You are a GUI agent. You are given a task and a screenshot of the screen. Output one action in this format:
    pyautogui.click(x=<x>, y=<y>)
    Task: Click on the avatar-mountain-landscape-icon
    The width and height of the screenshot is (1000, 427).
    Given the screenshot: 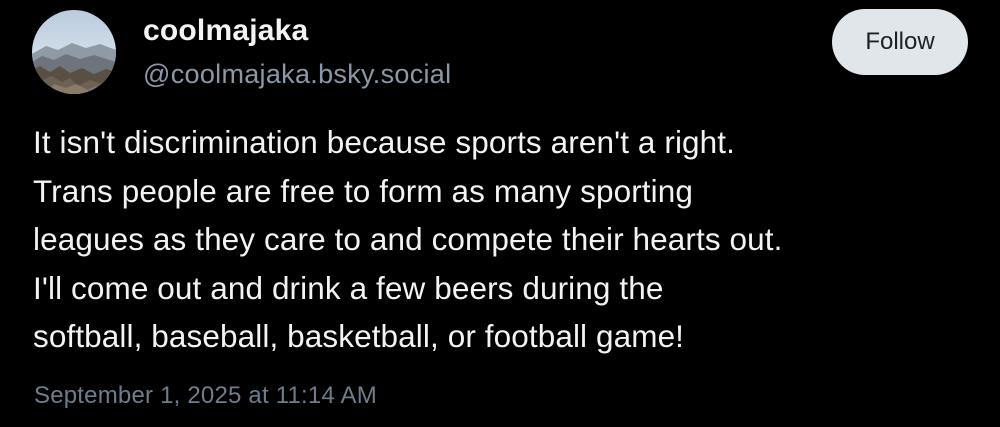 What is the action you would take?
    pyautogui.click(x=74, y=52)
    